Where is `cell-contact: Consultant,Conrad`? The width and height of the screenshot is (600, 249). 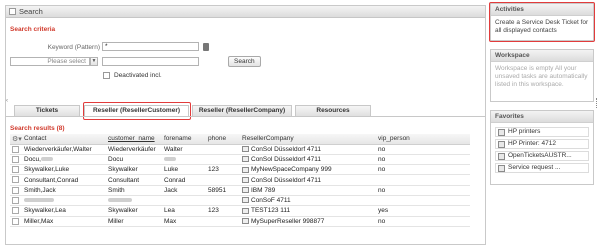 cell-contact: Consultant,Conrad is located at coordinates (64, 180).